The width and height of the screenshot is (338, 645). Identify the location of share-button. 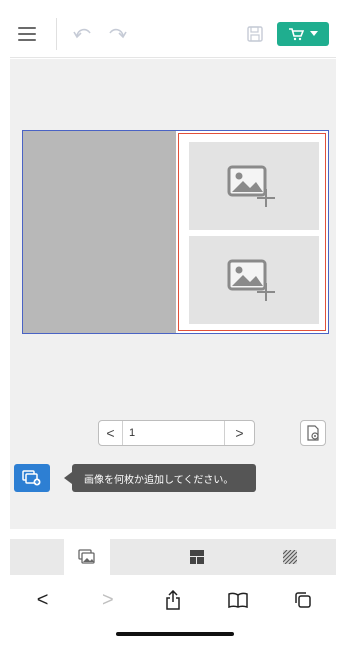
(173, 600).